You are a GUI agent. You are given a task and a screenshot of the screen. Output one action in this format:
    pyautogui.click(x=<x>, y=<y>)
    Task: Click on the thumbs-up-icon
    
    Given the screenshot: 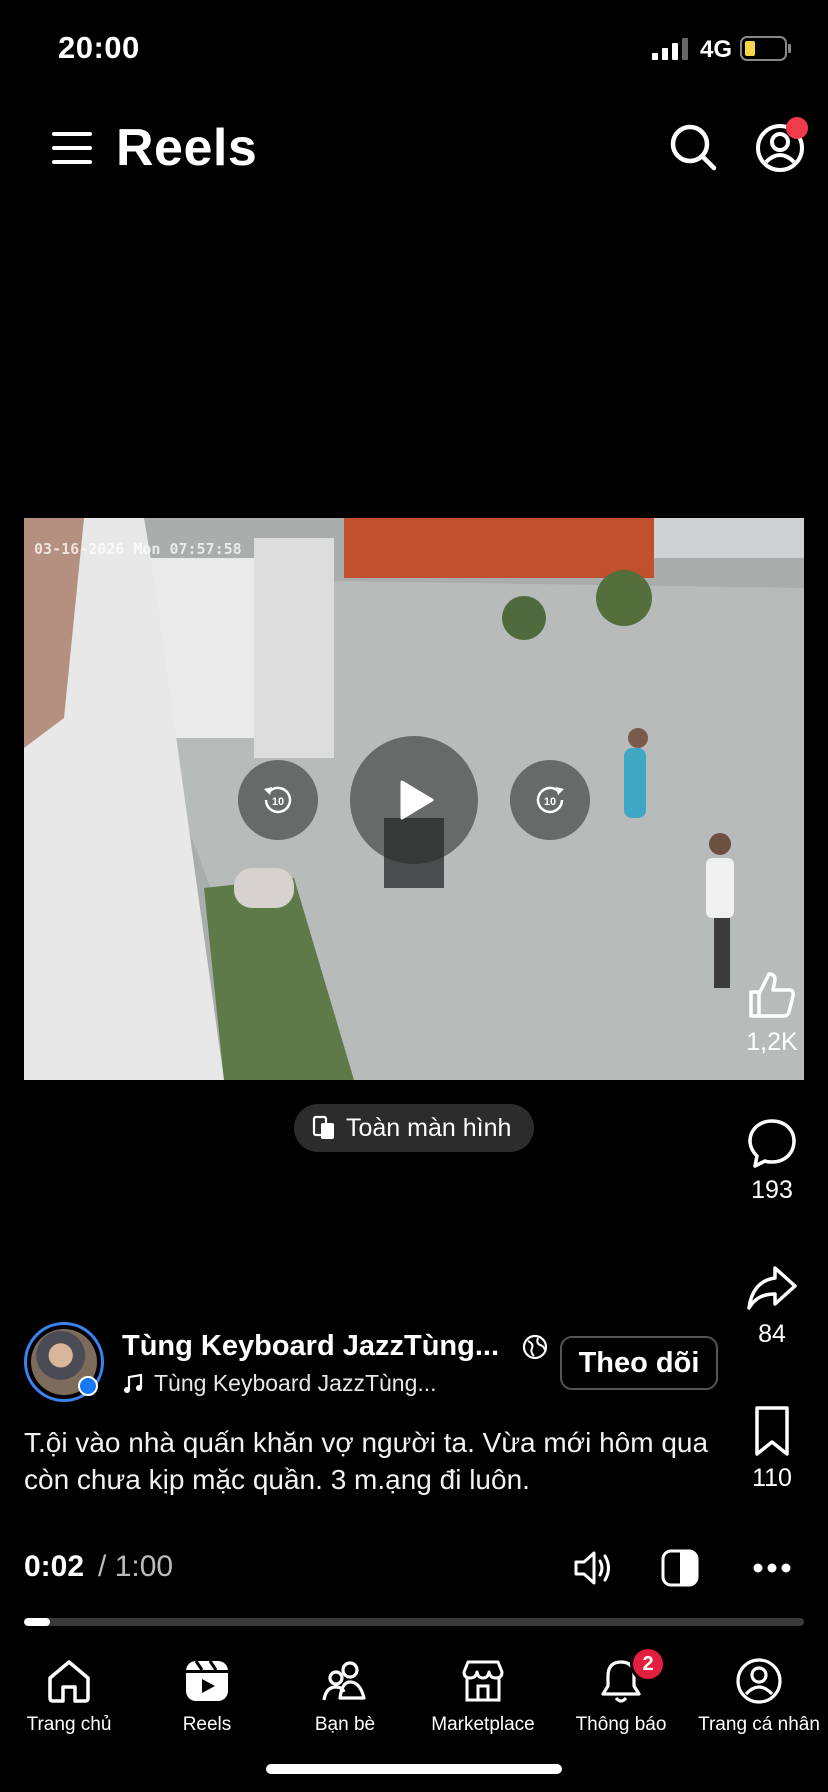 What is the action you would take?
    pyautogui.click(x=772, y=995)
    